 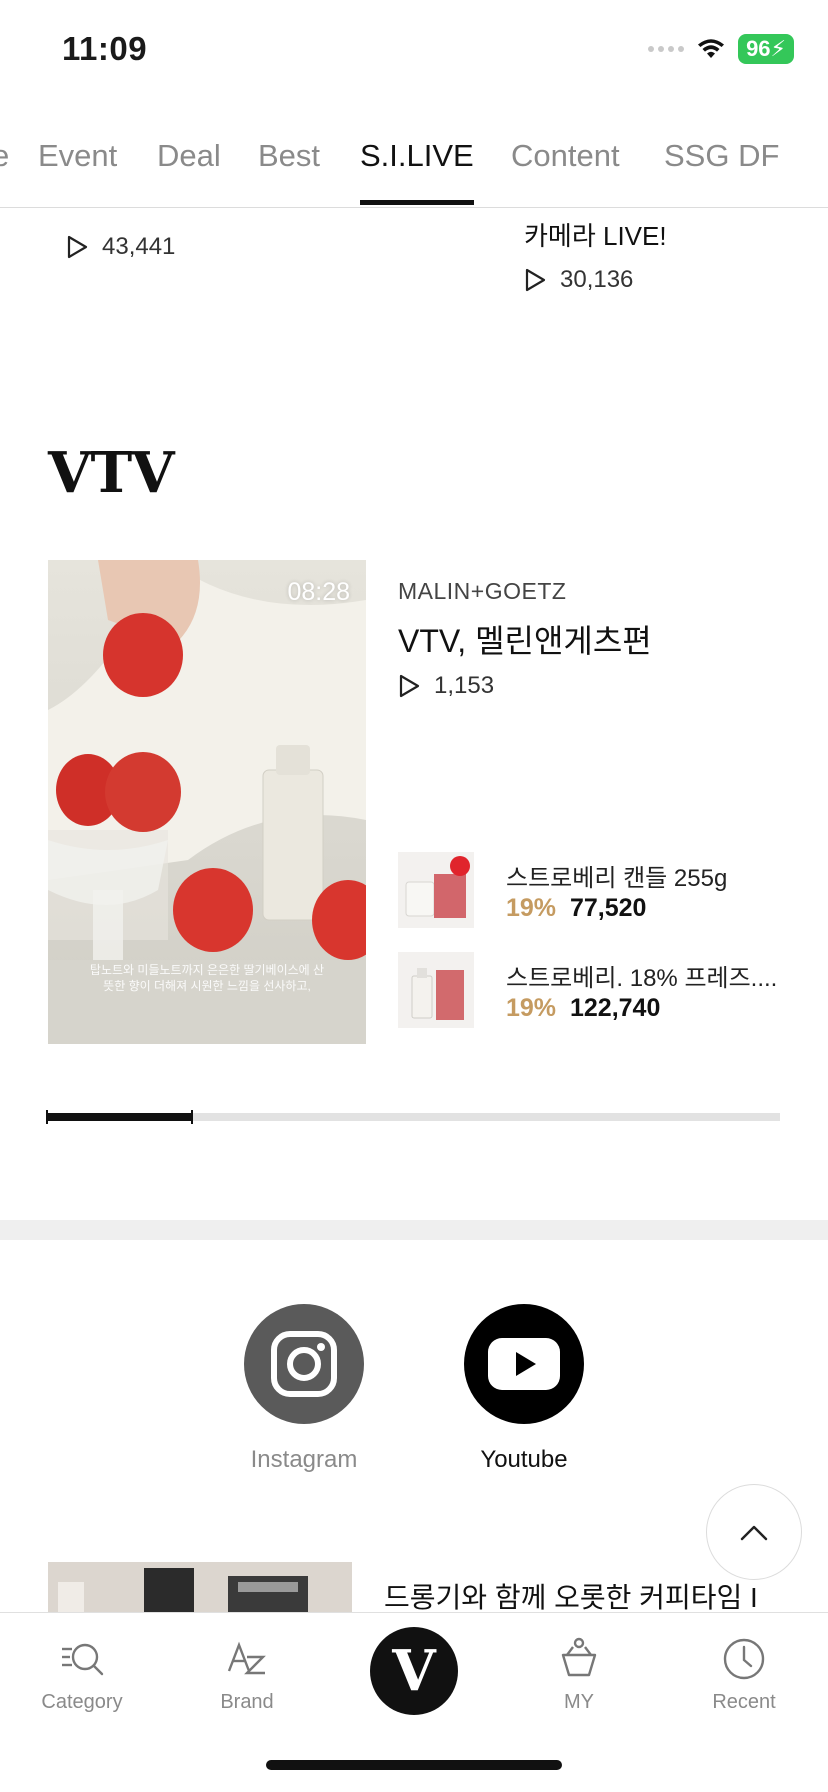 What do you see at coordinates (744, 1702) in the screenshot?
I see `nav-label: Recent` at bounding box center [744, 1702].